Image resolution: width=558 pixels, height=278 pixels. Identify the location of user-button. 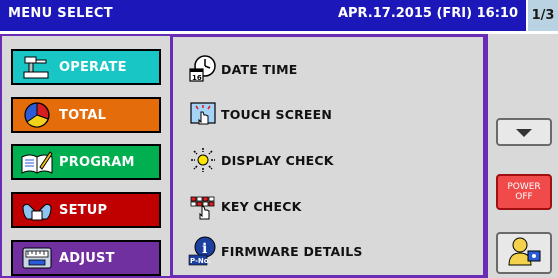
(524, 253).